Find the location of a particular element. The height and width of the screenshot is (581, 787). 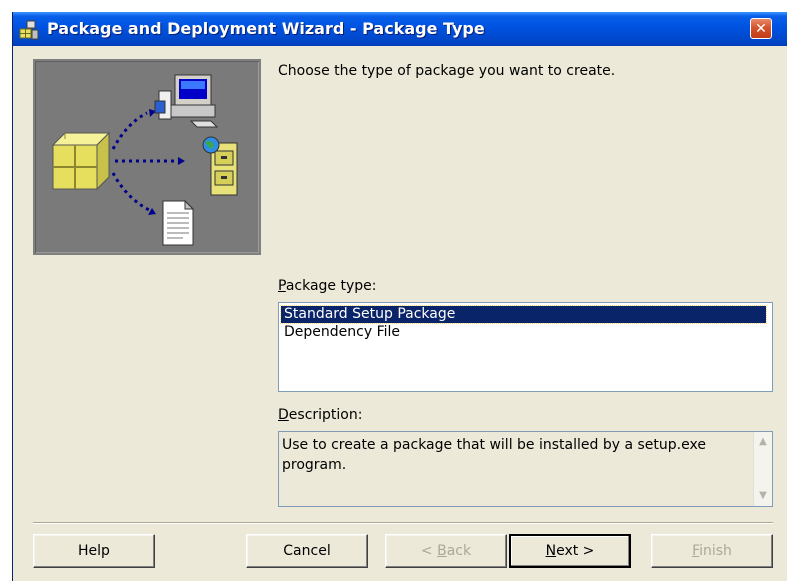

list-item-dependency-file: Dependency File is located at coordinates (340, 332).